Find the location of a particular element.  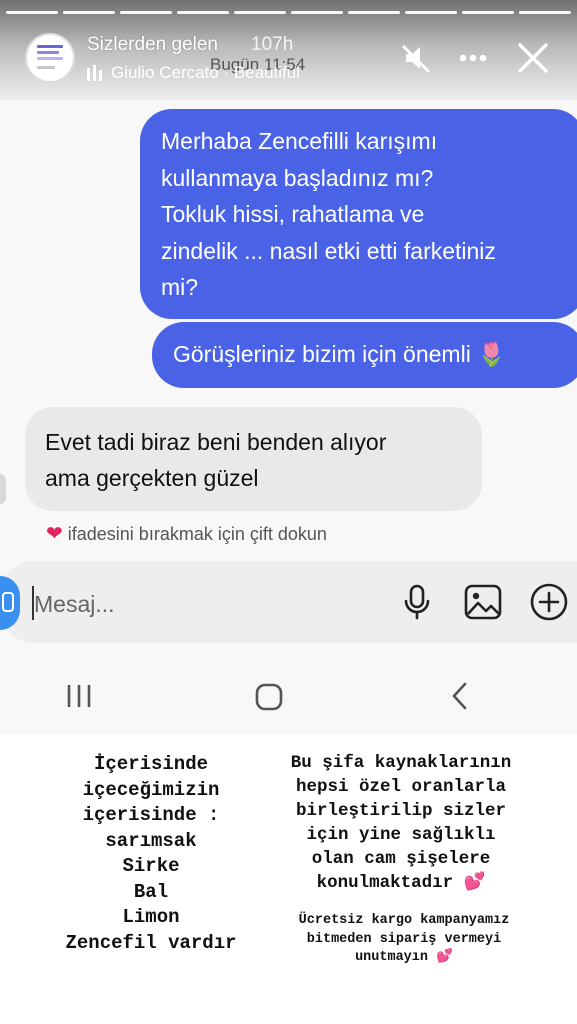

music-bars-icon is located at coordinates (94, 73).